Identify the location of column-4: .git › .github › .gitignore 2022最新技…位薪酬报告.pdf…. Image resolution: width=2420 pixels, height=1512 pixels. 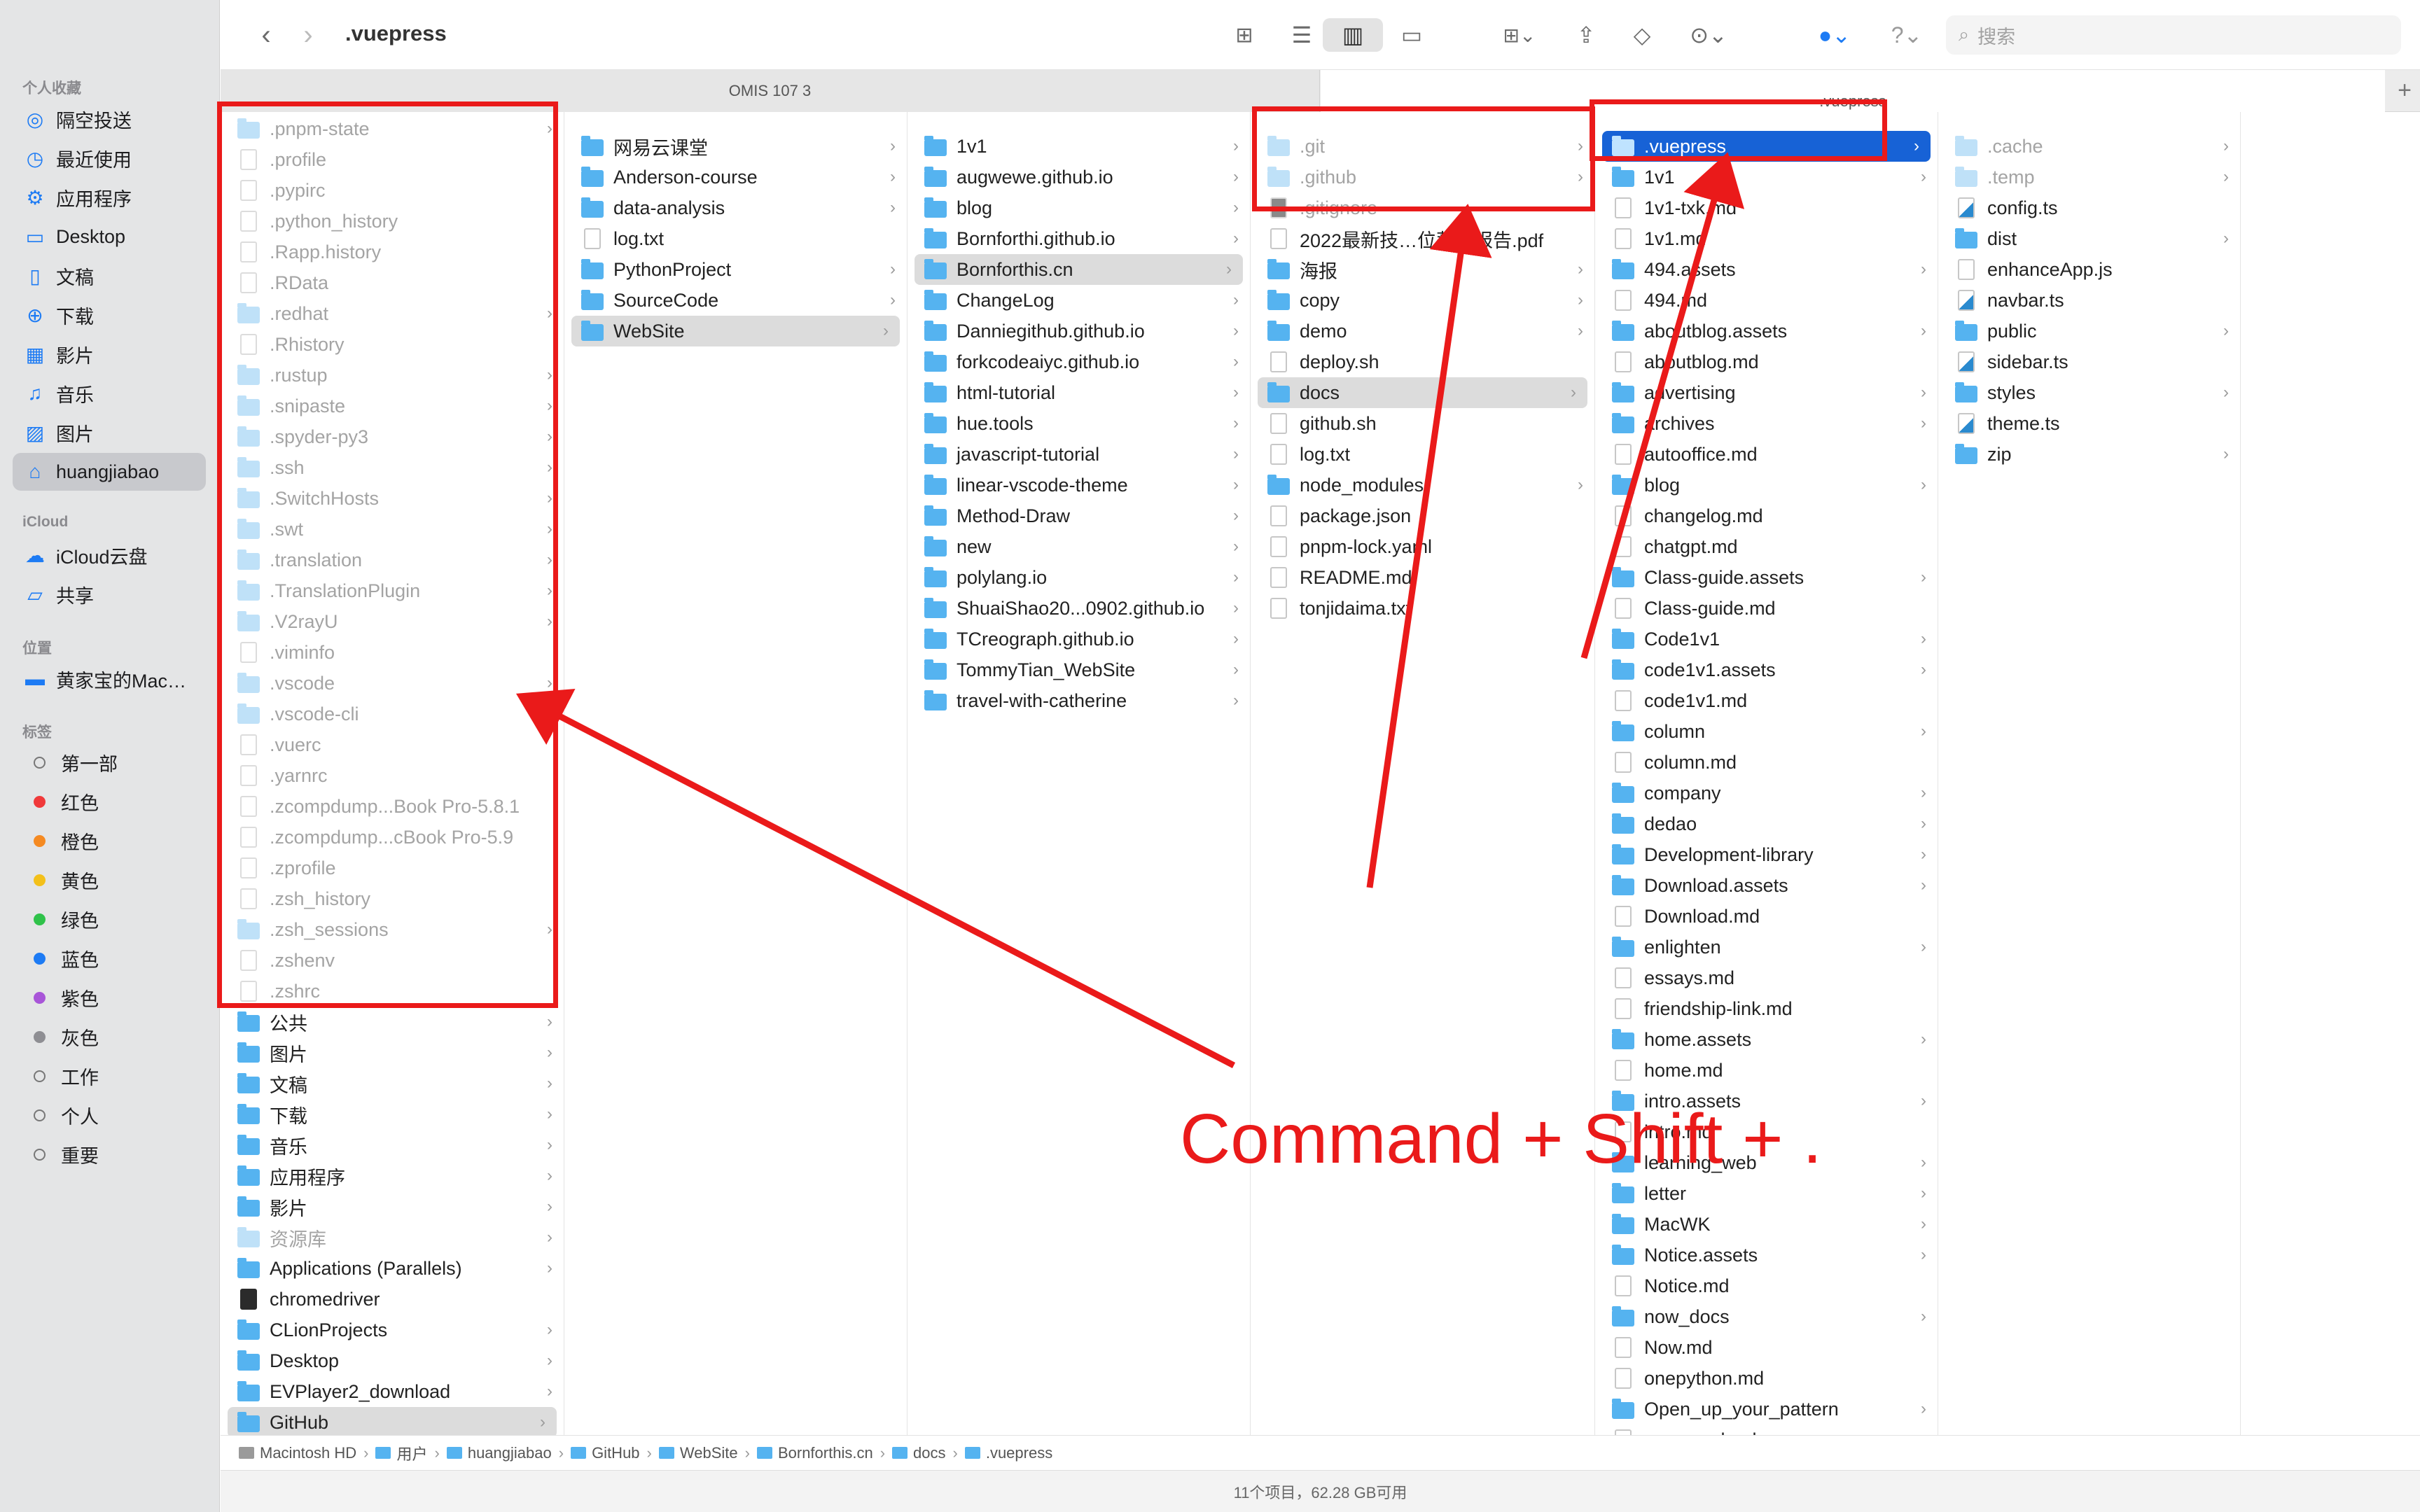
(1423, 773).